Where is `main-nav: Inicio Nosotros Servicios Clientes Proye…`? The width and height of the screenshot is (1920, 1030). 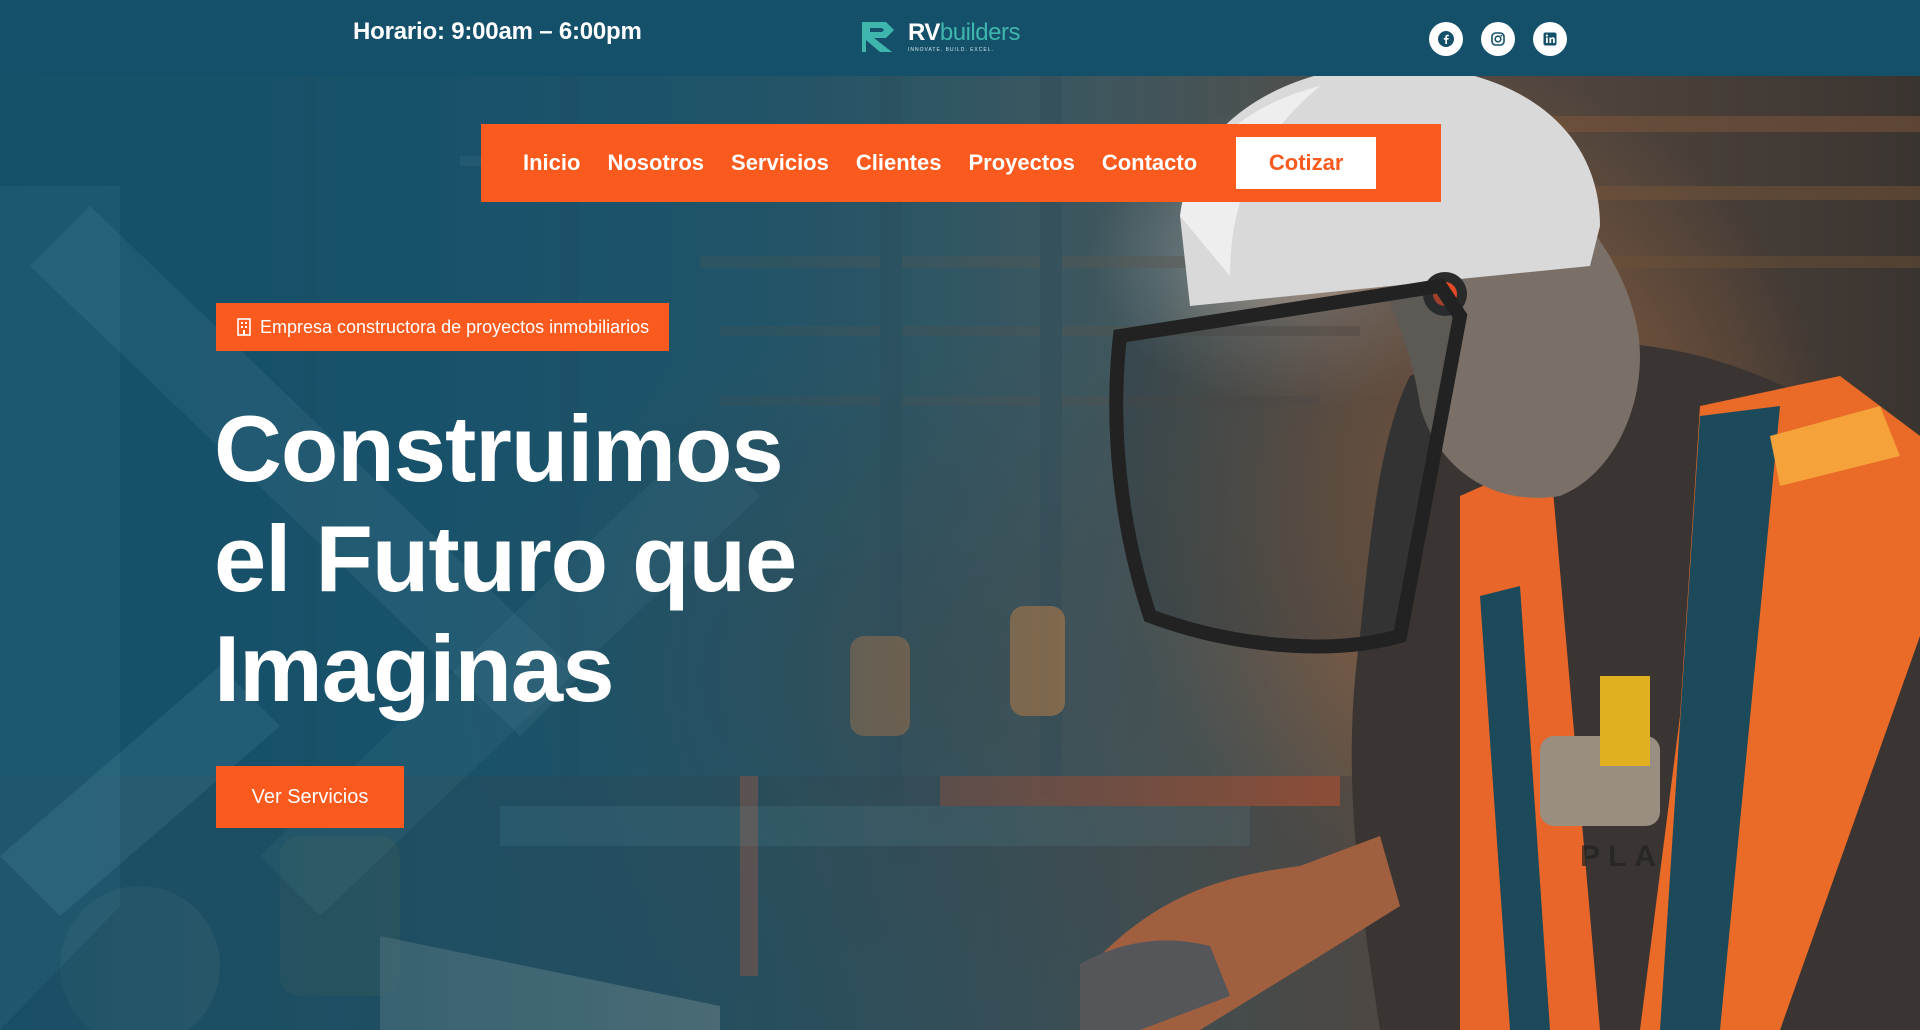 main-nav: Inicio Nosotros Servicios Clientes Proye… is located at coordinates (961, 163).